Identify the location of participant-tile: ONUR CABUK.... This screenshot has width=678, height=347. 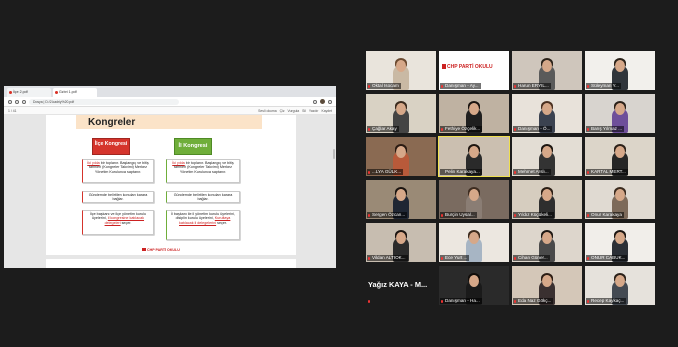
(620, 242).